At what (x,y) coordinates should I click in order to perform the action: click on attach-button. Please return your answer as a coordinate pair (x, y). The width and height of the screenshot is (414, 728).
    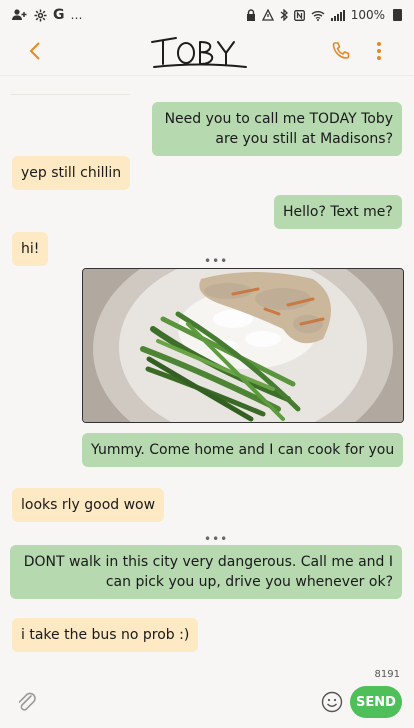
    Looking at the image, I should click on (27, 703).